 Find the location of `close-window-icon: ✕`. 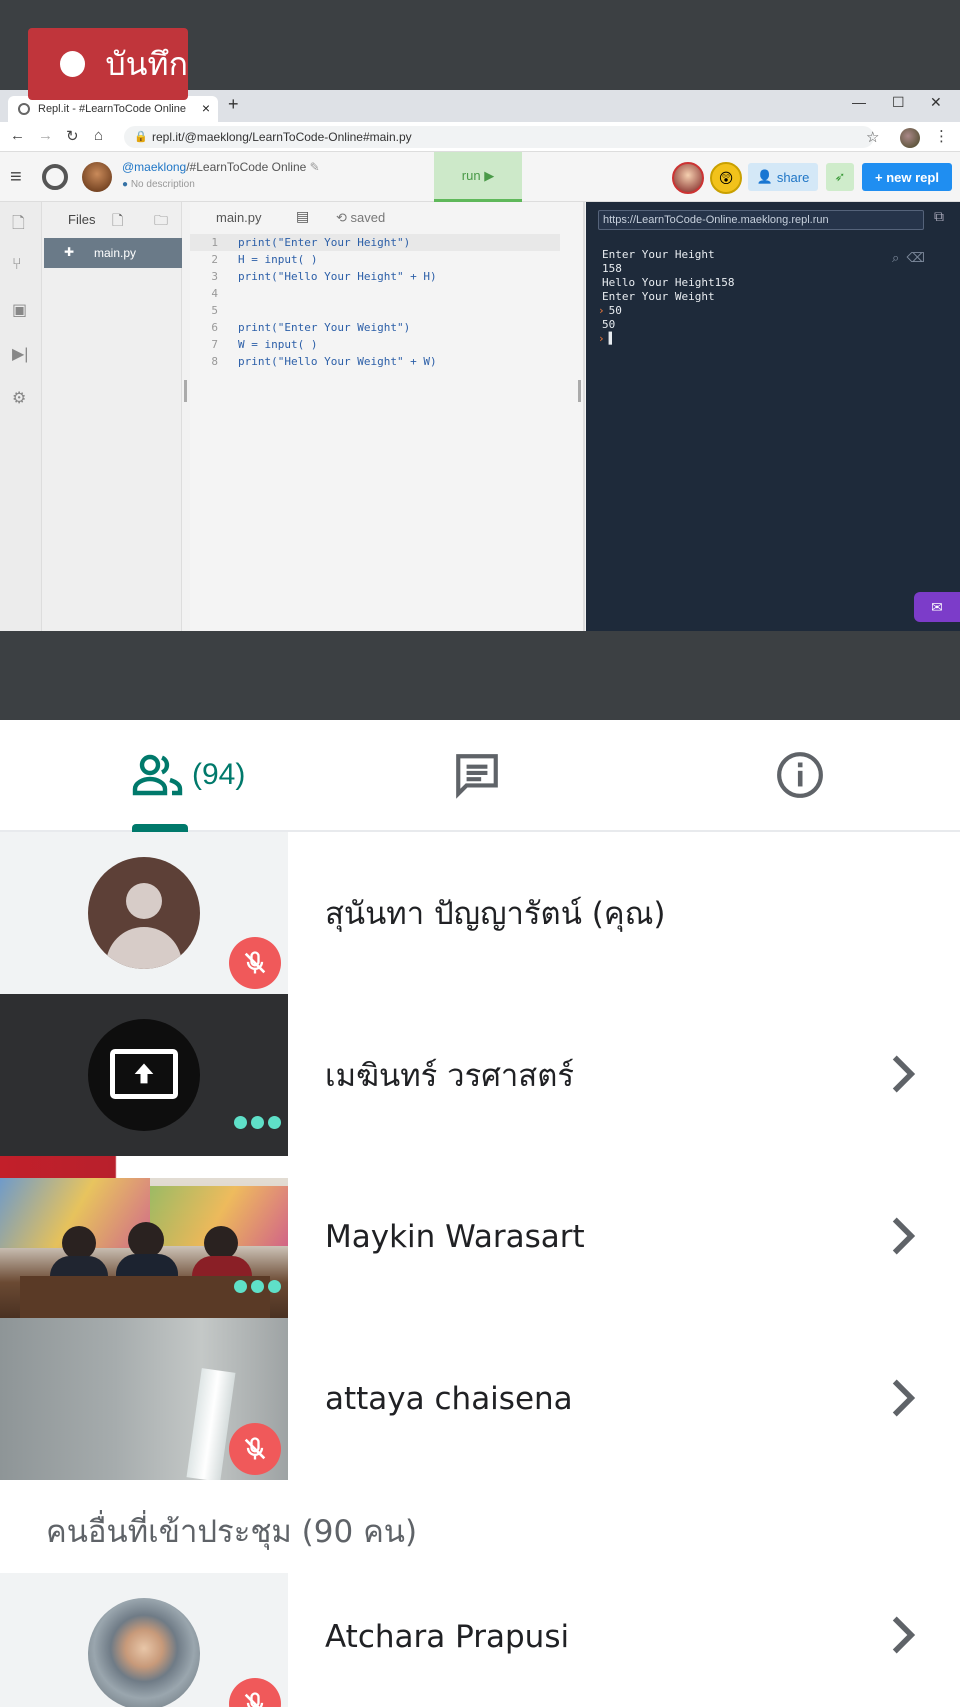

close-window-icon: ✕ is located at coordinates (936, 102).